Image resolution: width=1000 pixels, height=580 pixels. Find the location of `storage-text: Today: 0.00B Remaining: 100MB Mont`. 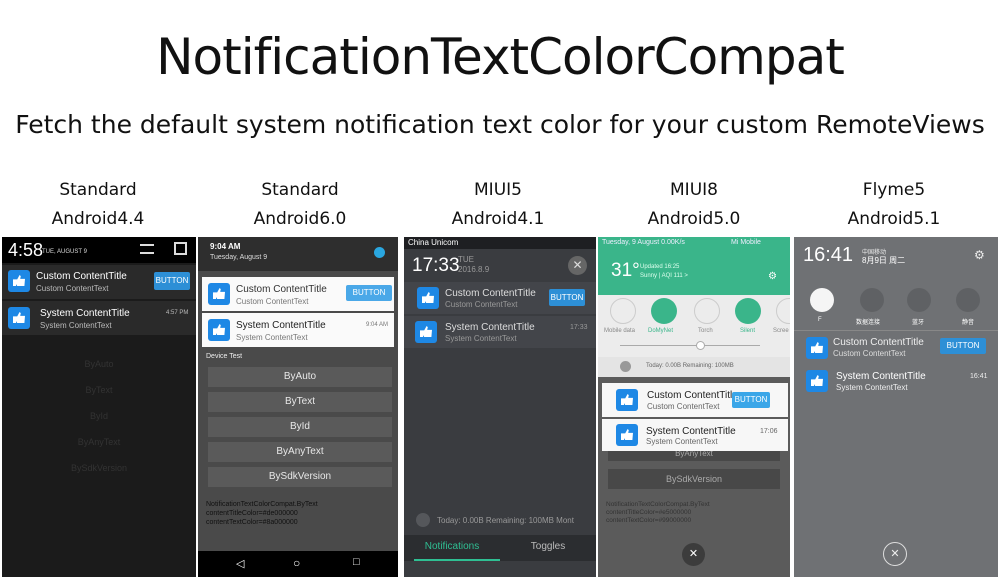

storage-text: Today: 0.00B Remaining: 100MB Mont is located at coordinates (505, 520).